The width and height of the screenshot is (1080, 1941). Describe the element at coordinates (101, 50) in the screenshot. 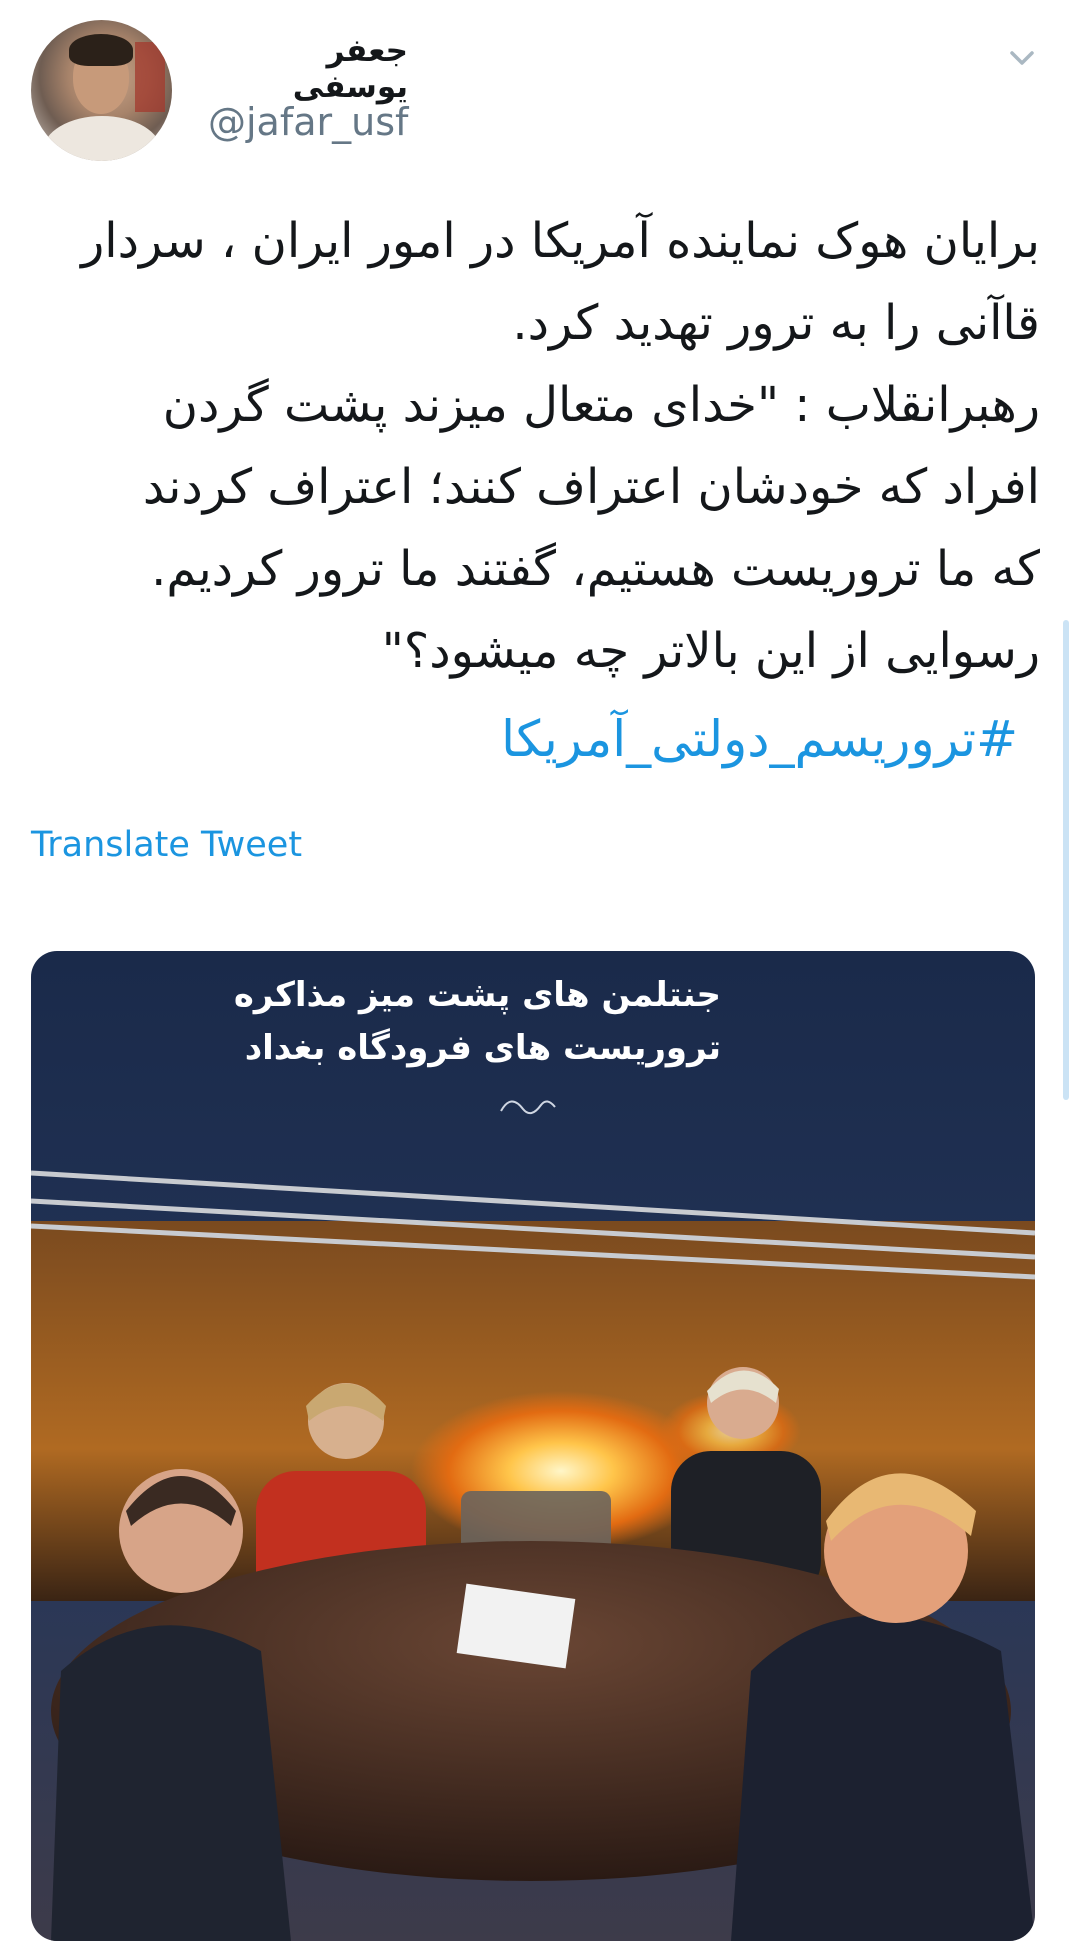

I see `avatar-hair` at that location.